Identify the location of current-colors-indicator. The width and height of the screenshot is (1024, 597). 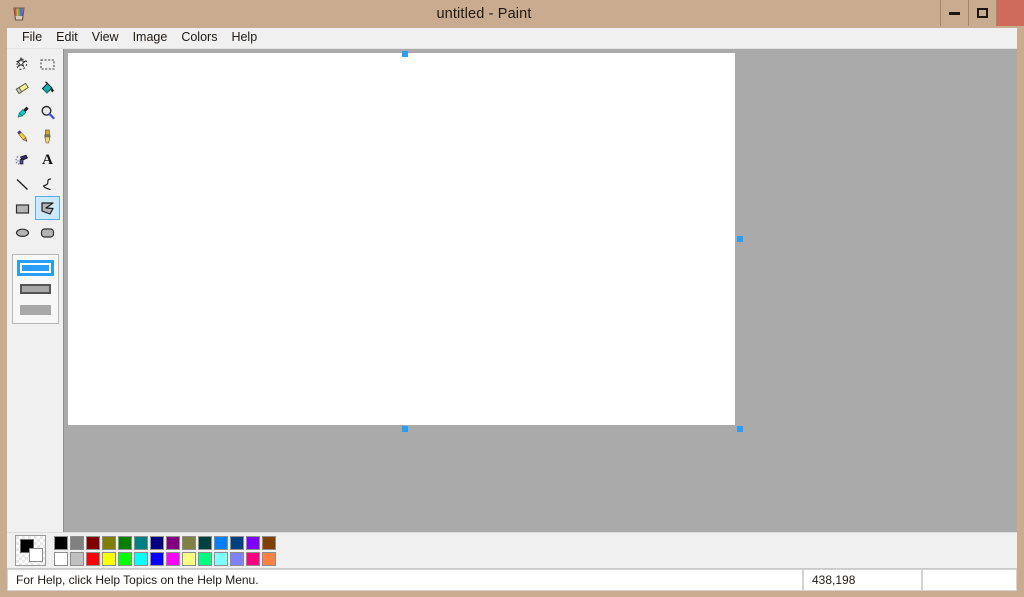
(30, 550).